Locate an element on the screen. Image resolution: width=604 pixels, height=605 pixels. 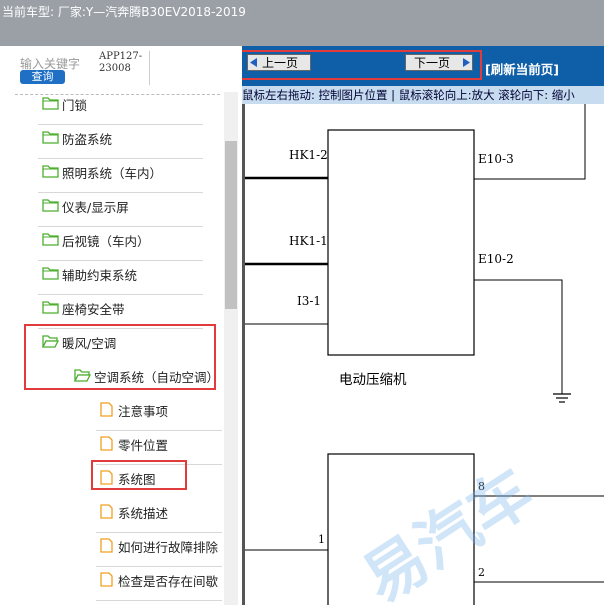
refresh-page-link: [刷新当前页] is located at coordinates (522, 68).